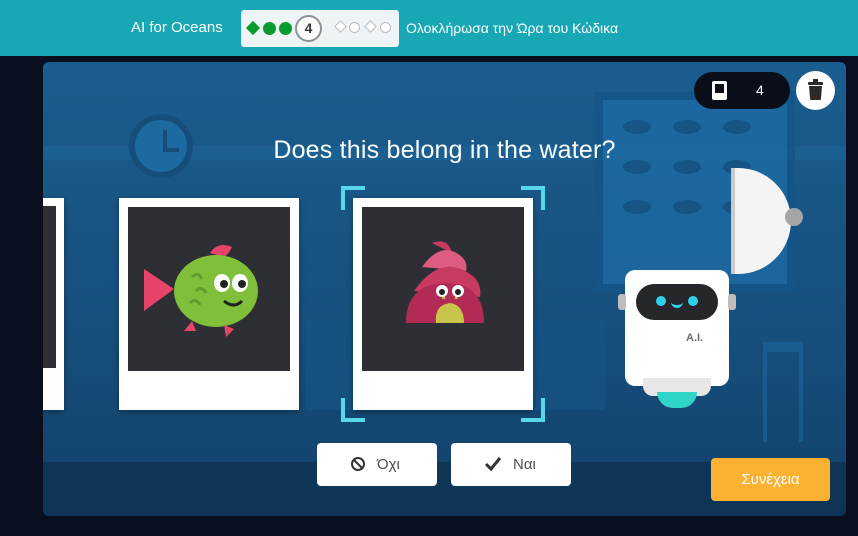 Image resolution: width=858 pixels, height=536 pixels. Describe the element at coordinates (695, 338) in the screenshot. I see `robot-label: A.I.` at that location.